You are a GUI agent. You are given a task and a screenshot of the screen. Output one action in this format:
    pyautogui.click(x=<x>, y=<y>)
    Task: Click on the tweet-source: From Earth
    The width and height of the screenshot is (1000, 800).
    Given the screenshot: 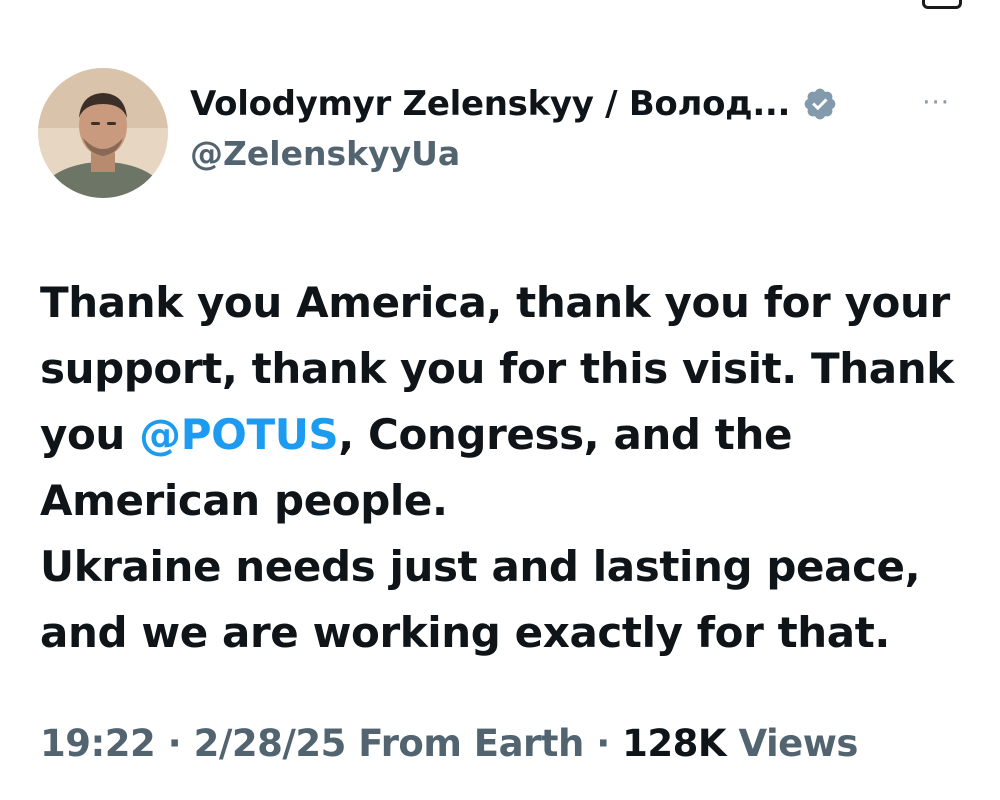 What is the action you would take?
    pyautogui.click(x=471, y=743)
    